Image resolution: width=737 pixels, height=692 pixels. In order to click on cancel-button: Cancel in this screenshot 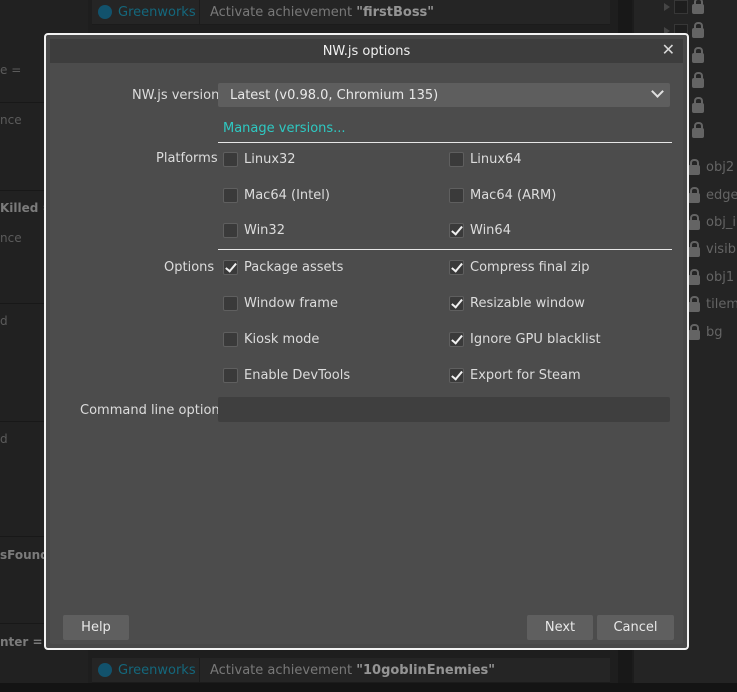, I will do `click(635, 627)`.